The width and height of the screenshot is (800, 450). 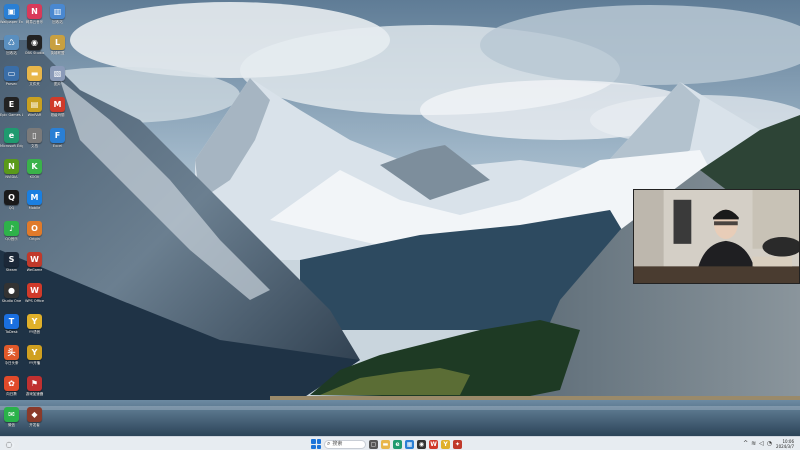 What do you see at coordinates (11, 239) in the screenshot?
I see `desktop-shortcut-label: QQ音乐` at bounding box center [11, 239].